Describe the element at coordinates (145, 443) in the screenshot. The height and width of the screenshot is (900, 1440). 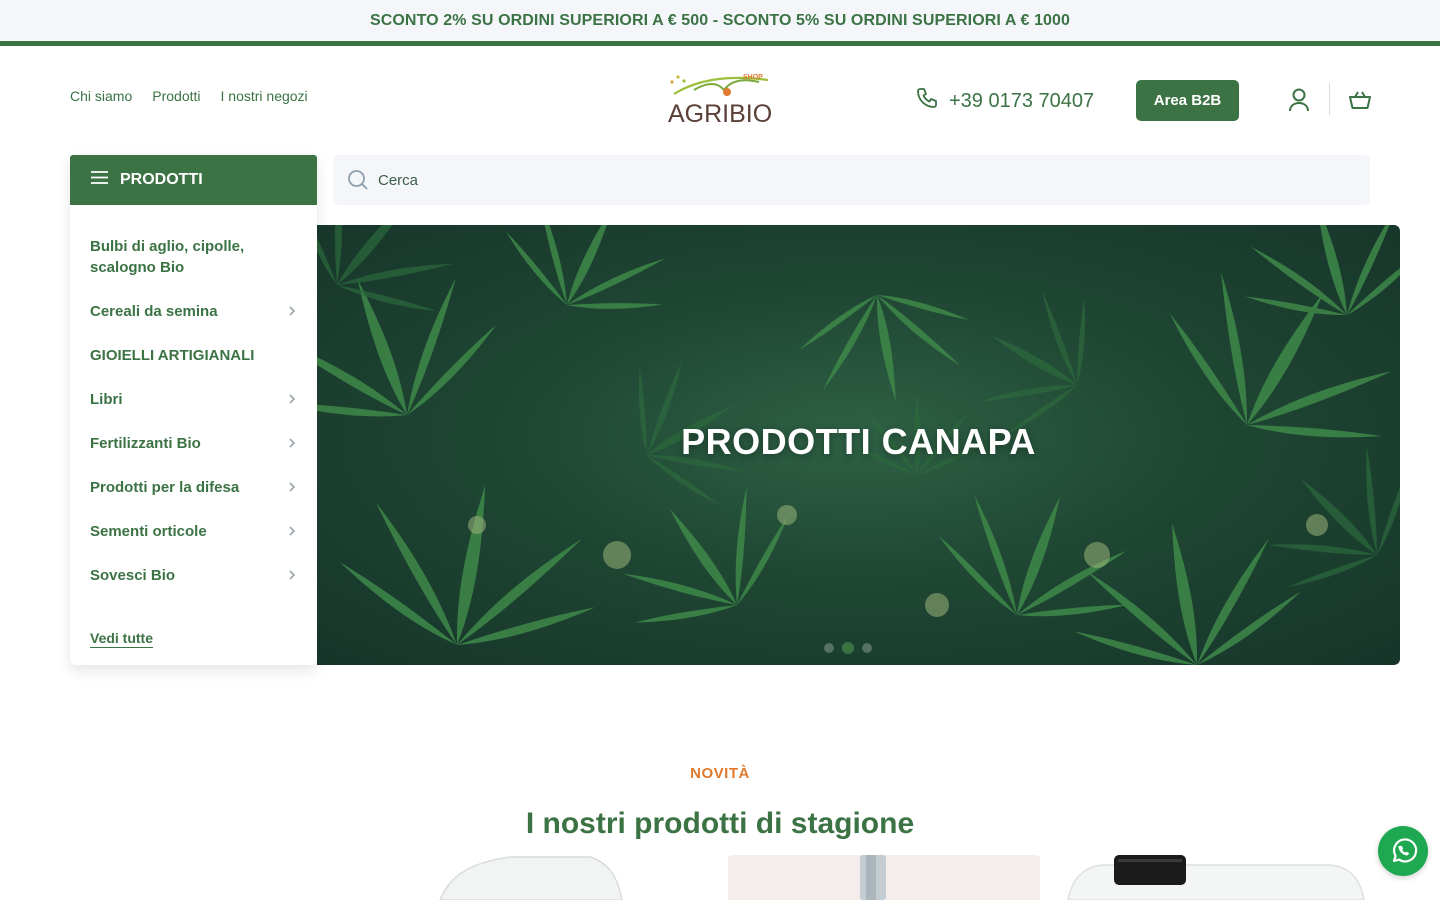
I see `category-label: Fertilizzanti Bio` at that location.